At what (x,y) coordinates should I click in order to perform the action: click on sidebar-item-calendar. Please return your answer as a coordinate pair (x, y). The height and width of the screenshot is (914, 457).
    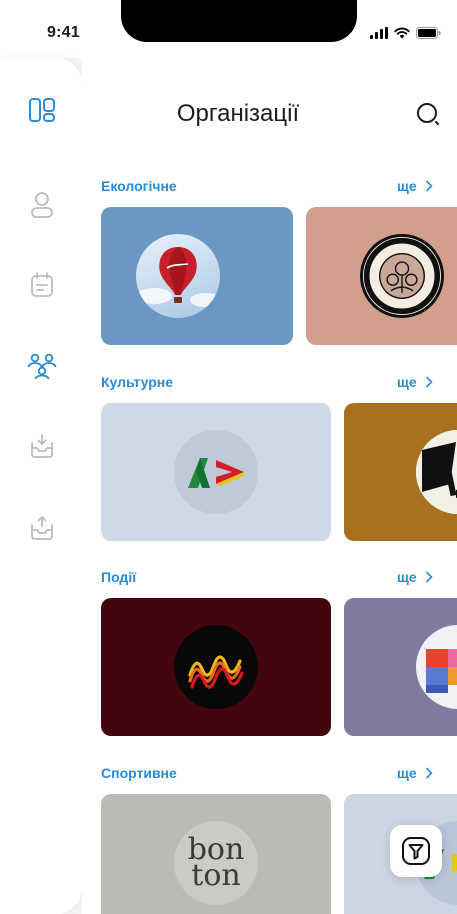
    Looking at the image, I should click on (42, 285).